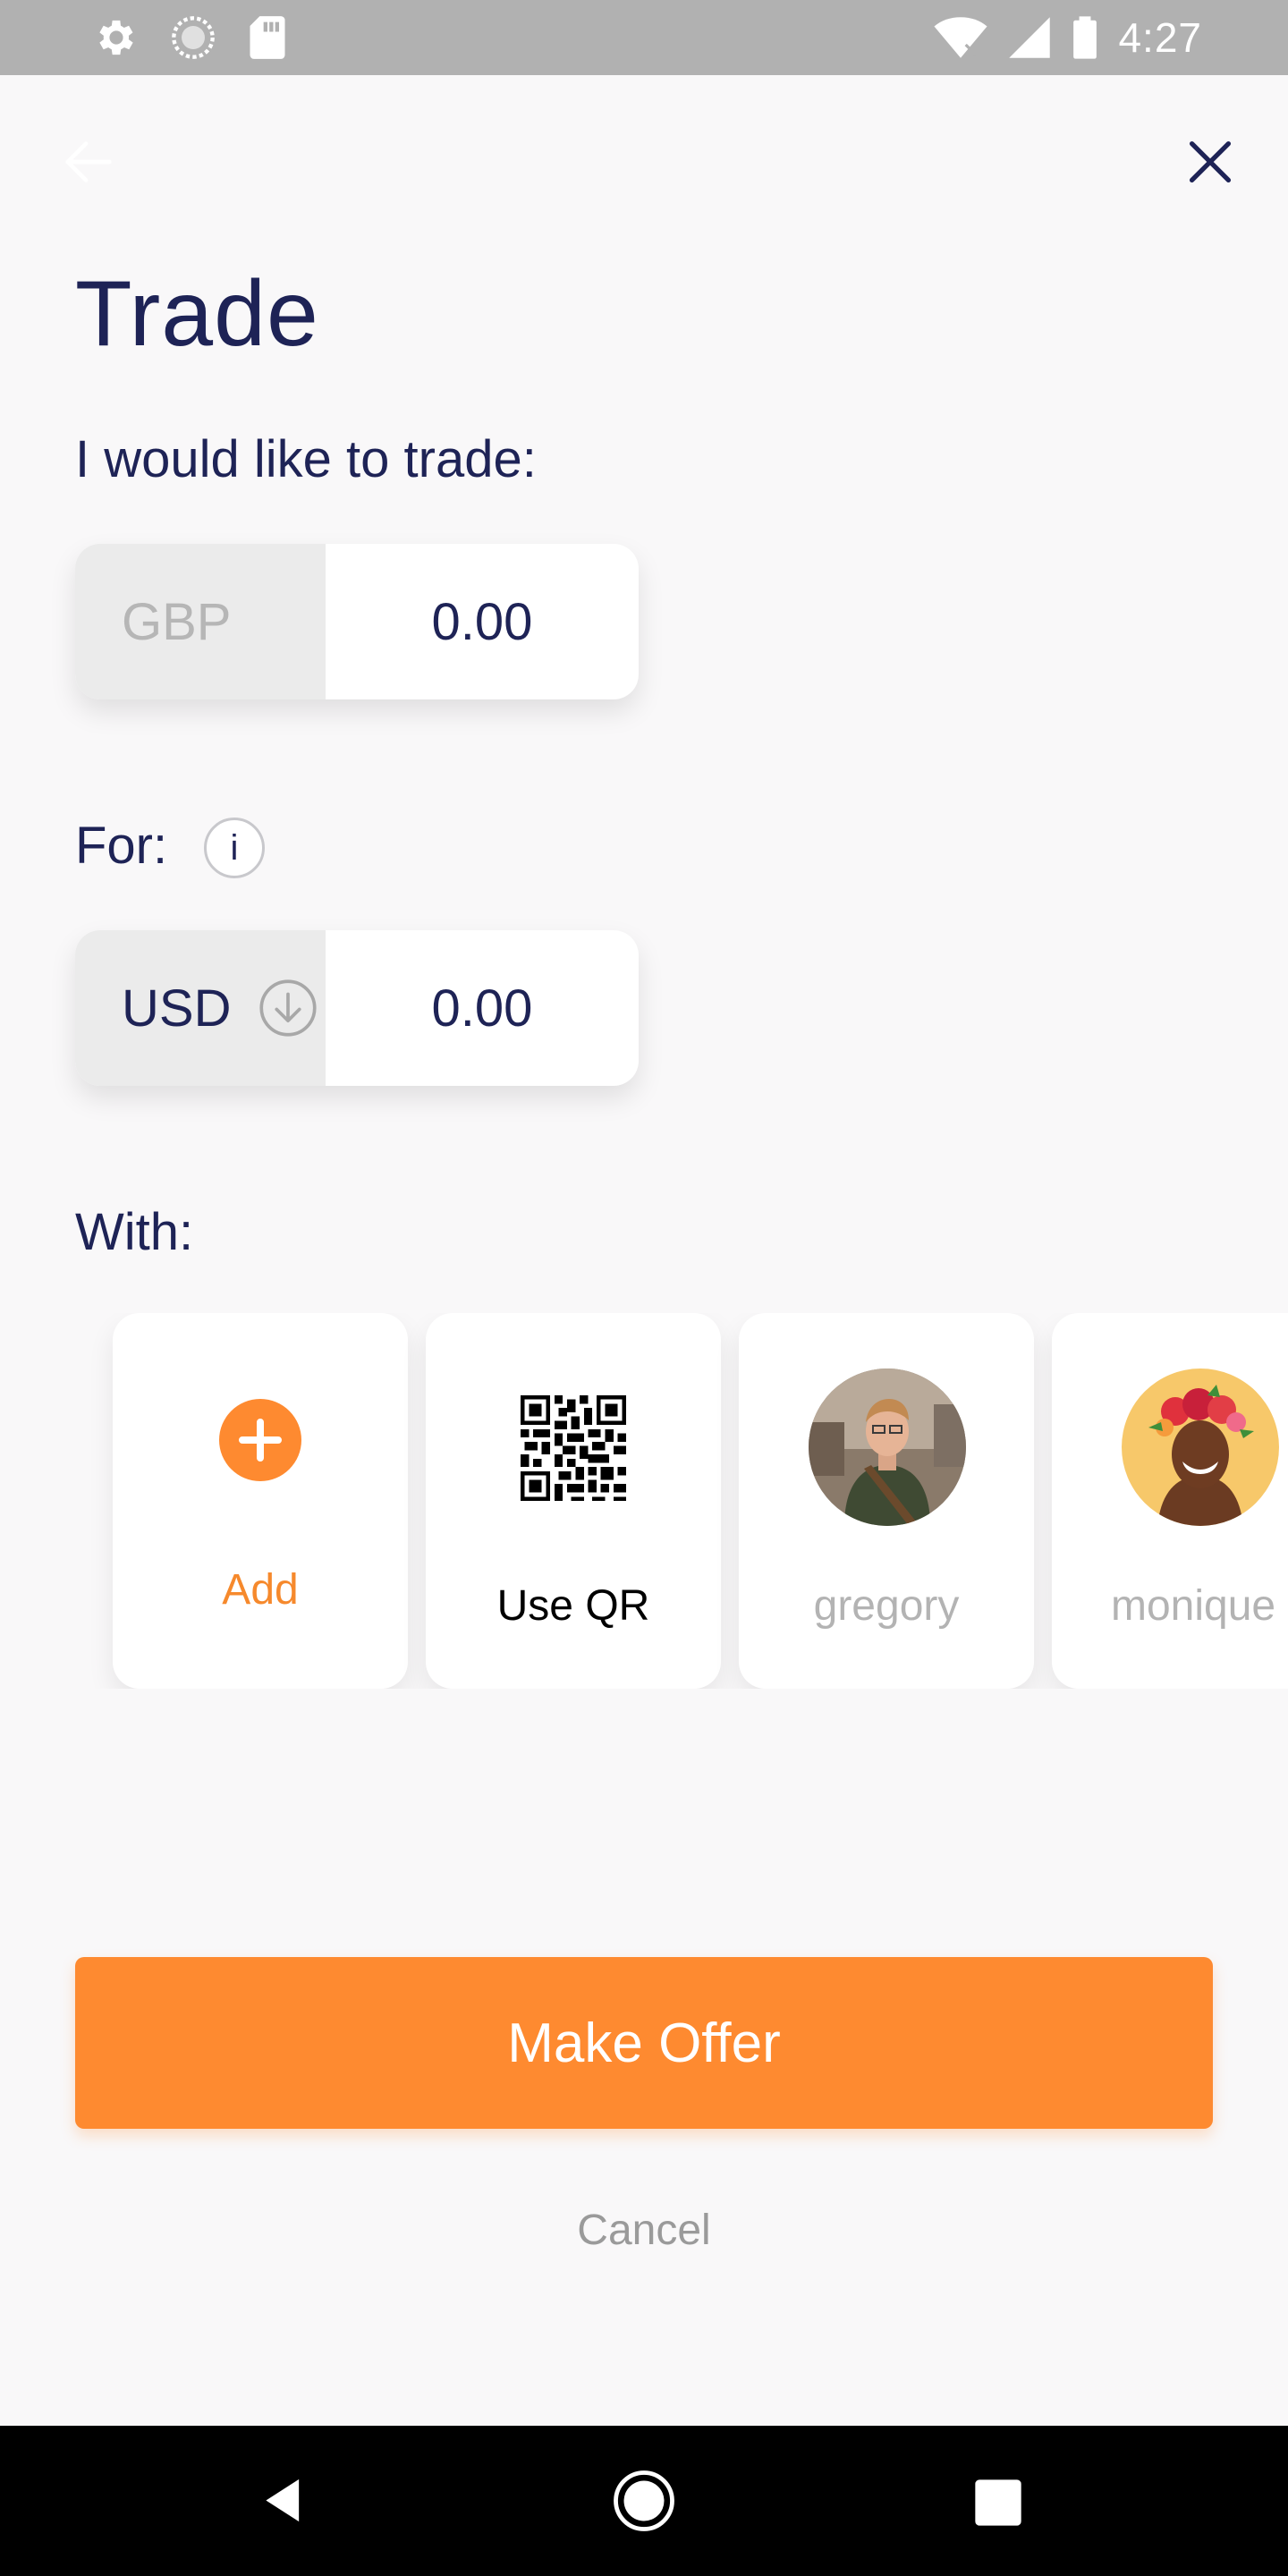  Describe the element at coordinates (644, 37) in the screenshot. I see `status-bar: 4:27` at that location.